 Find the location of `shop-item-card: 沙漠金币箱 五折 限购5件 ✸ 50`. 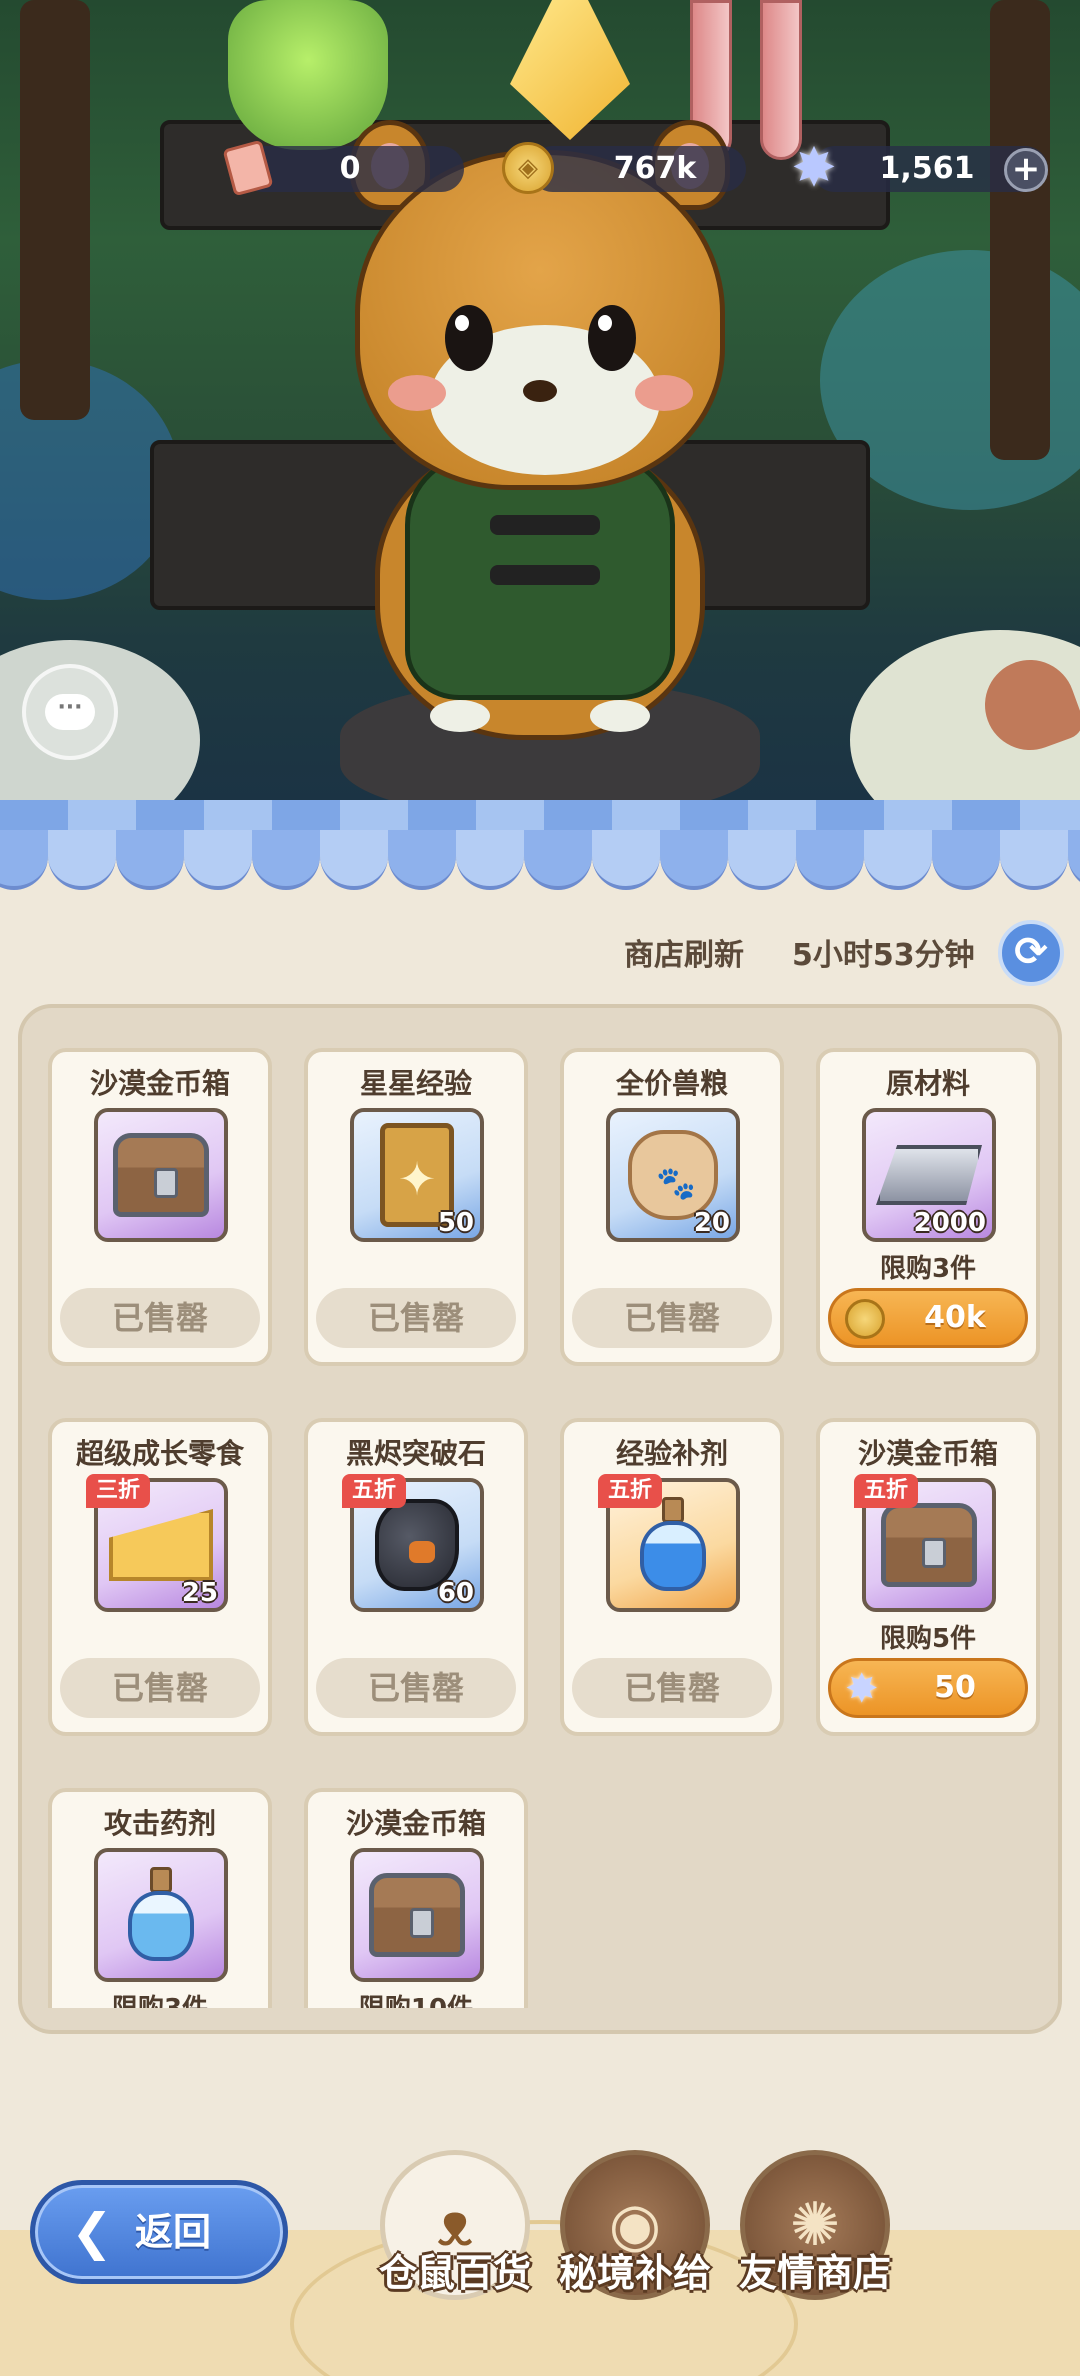

shop-item-card: 沙漠金币箱 五折 限购5件 ✸ 50 is located at coordinates (928, 1577).